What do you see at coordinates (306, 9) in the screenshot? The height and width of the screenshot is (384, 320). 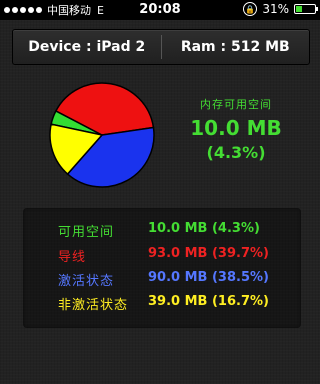 I see `battery-icon` at bounding box center [306, 9].